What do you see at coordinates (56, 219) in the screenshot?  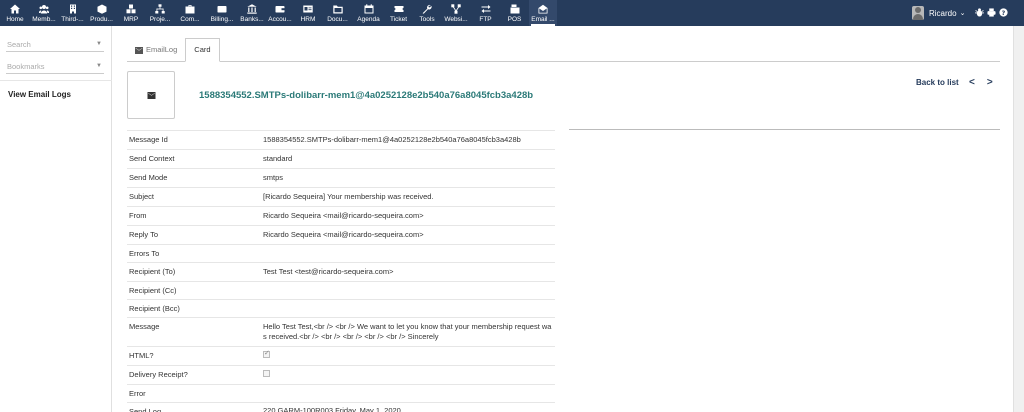 I see `left-sidebar: Search ▼ Bookmarks ▼ View Email Logs` at bounding box center [56, 219].